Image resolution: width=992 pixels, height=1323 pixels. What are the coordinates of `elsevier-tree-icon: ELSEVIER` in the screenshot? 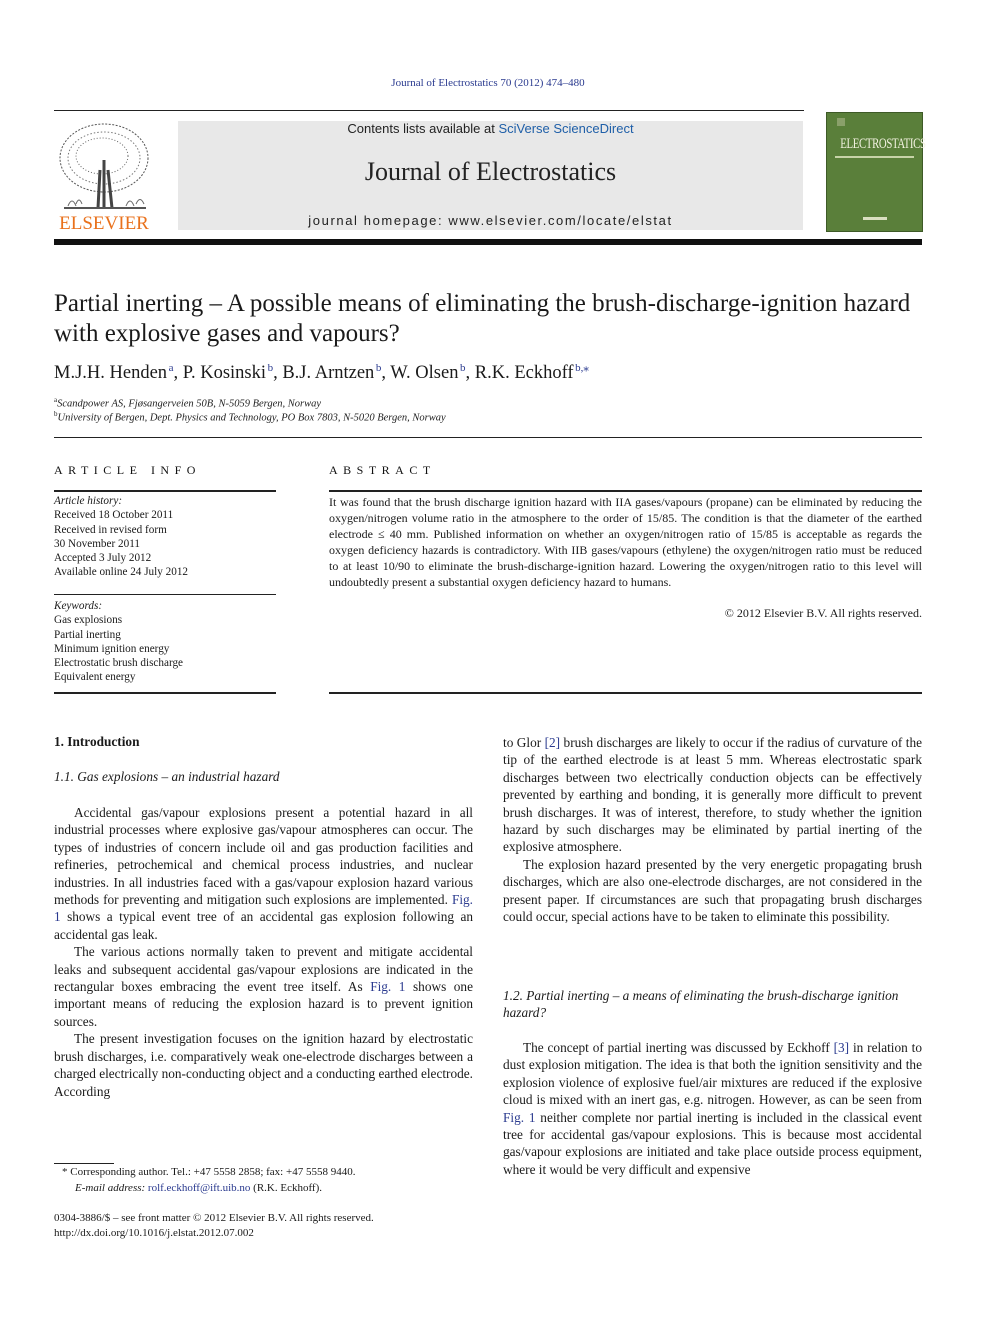 It's located at (104, 178).